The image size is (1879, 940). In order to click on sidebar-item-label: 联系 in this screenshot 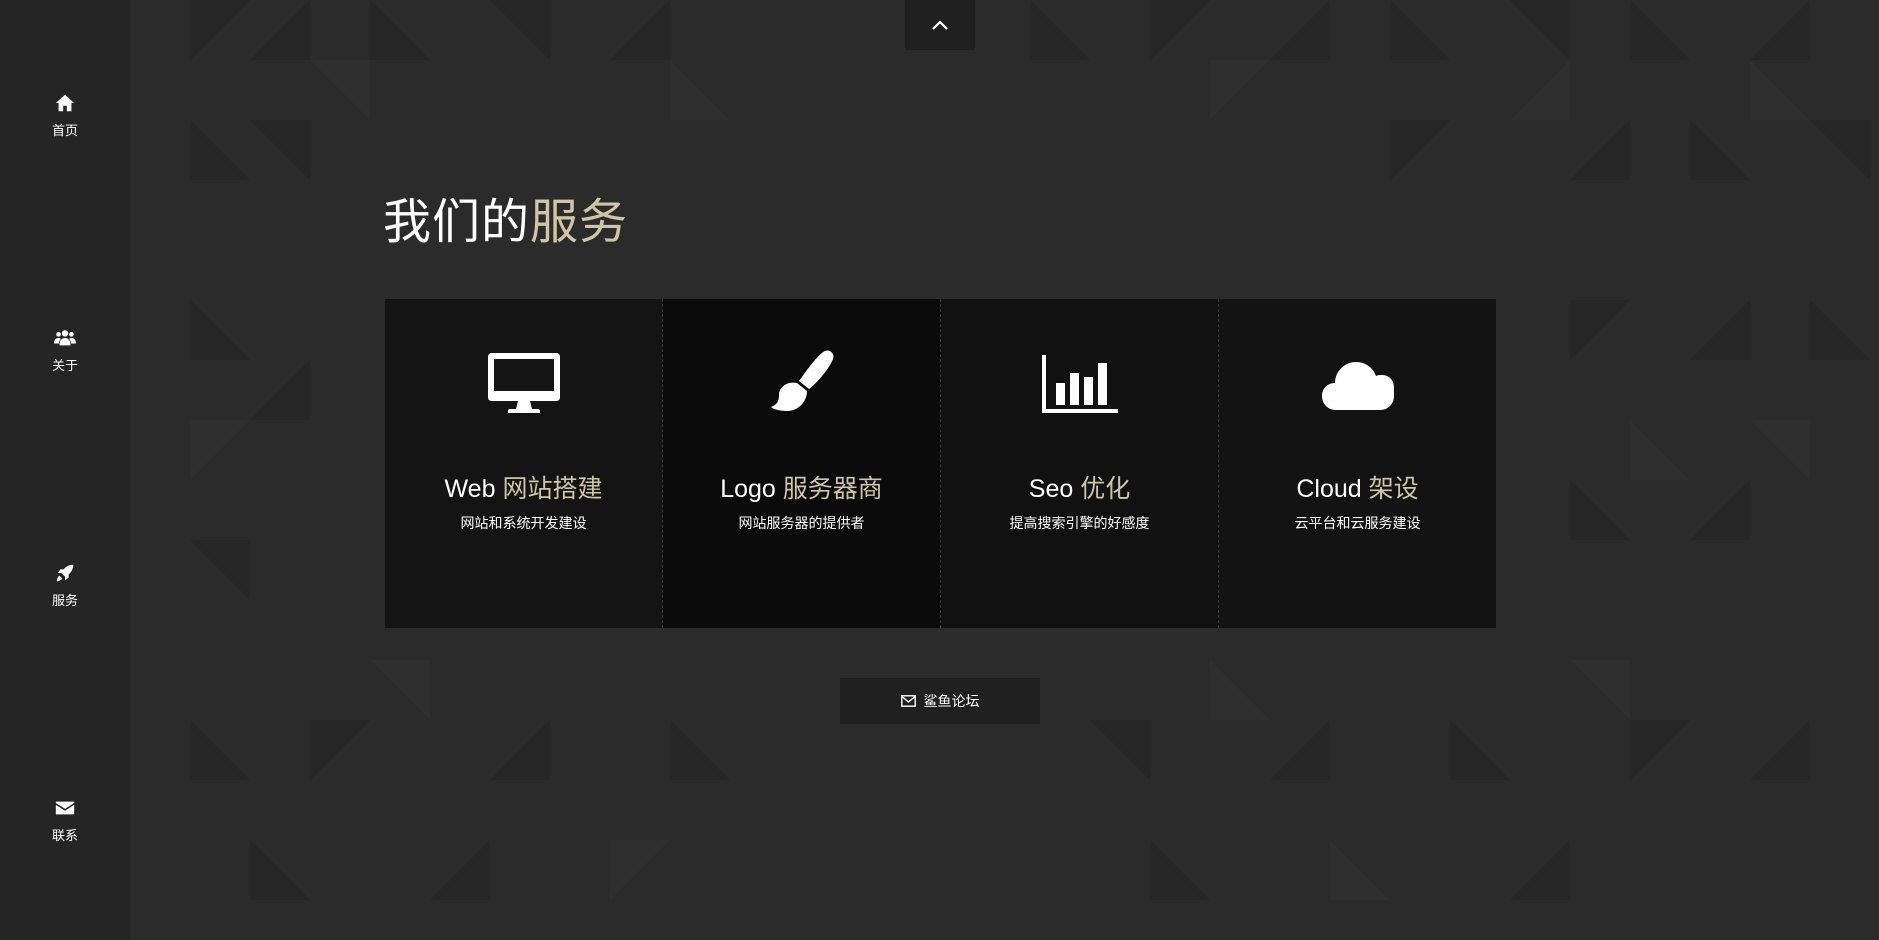, I will do `click(64, 836)`.